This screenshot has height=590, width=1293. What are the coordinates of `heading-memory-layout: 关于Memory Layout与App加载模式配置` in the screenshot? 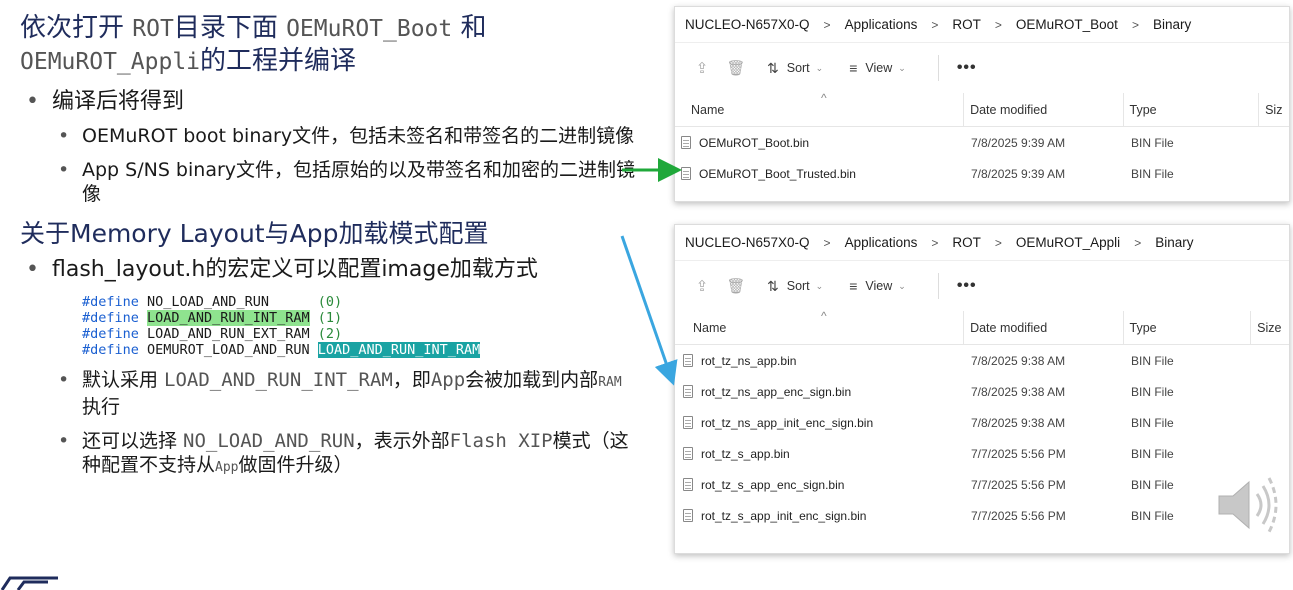 It's located at (254, 233).